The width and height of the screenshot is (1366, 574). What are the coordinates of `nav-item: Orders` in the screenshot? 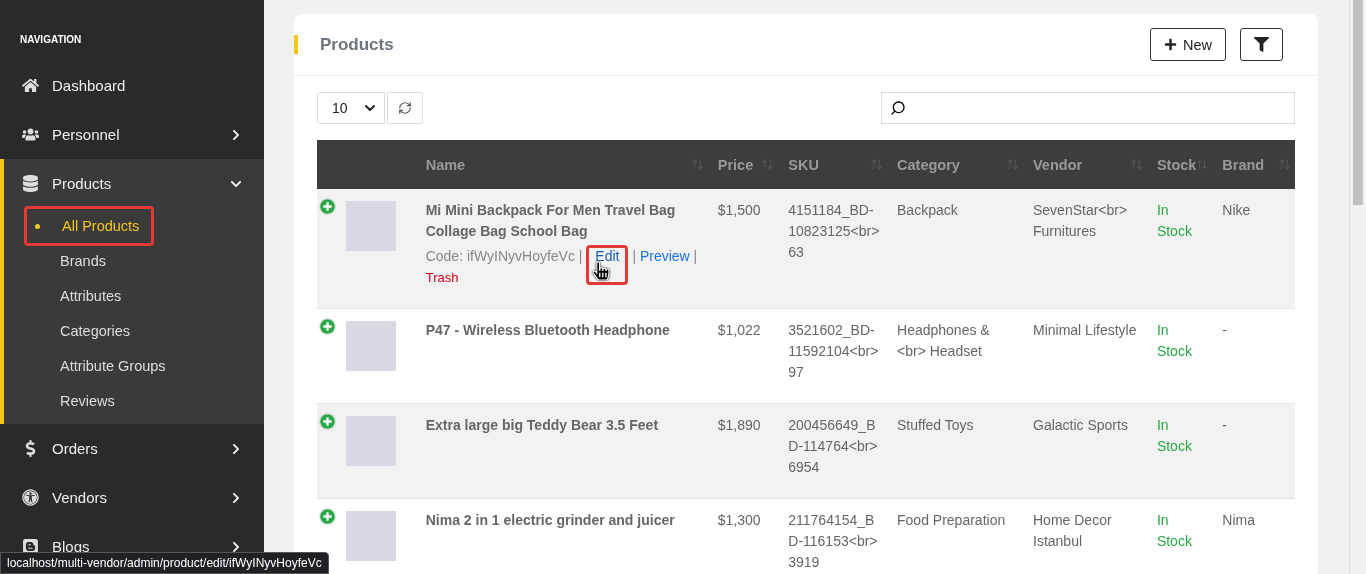 It's located at (132, 448).